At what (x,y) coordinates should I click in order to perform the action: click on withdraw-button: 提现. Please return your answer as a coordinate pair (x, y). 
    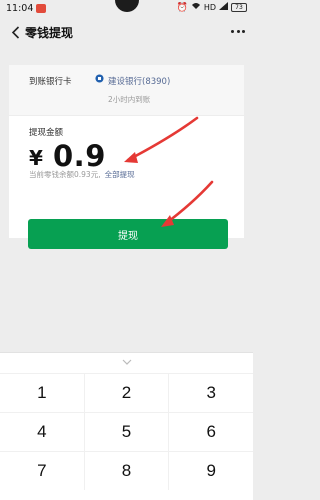
    Looking at the image, I should click on (128, 234).